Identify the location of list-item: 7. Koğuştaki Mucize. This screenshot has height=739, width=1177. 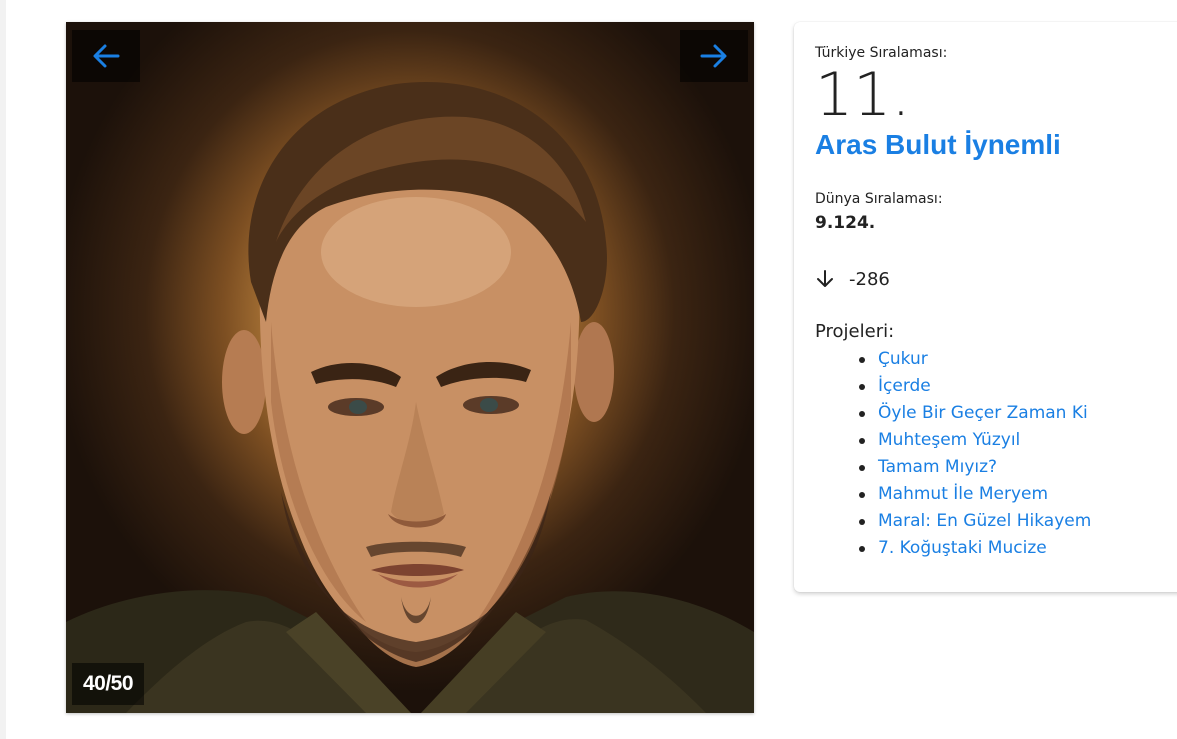
(1017, 548).